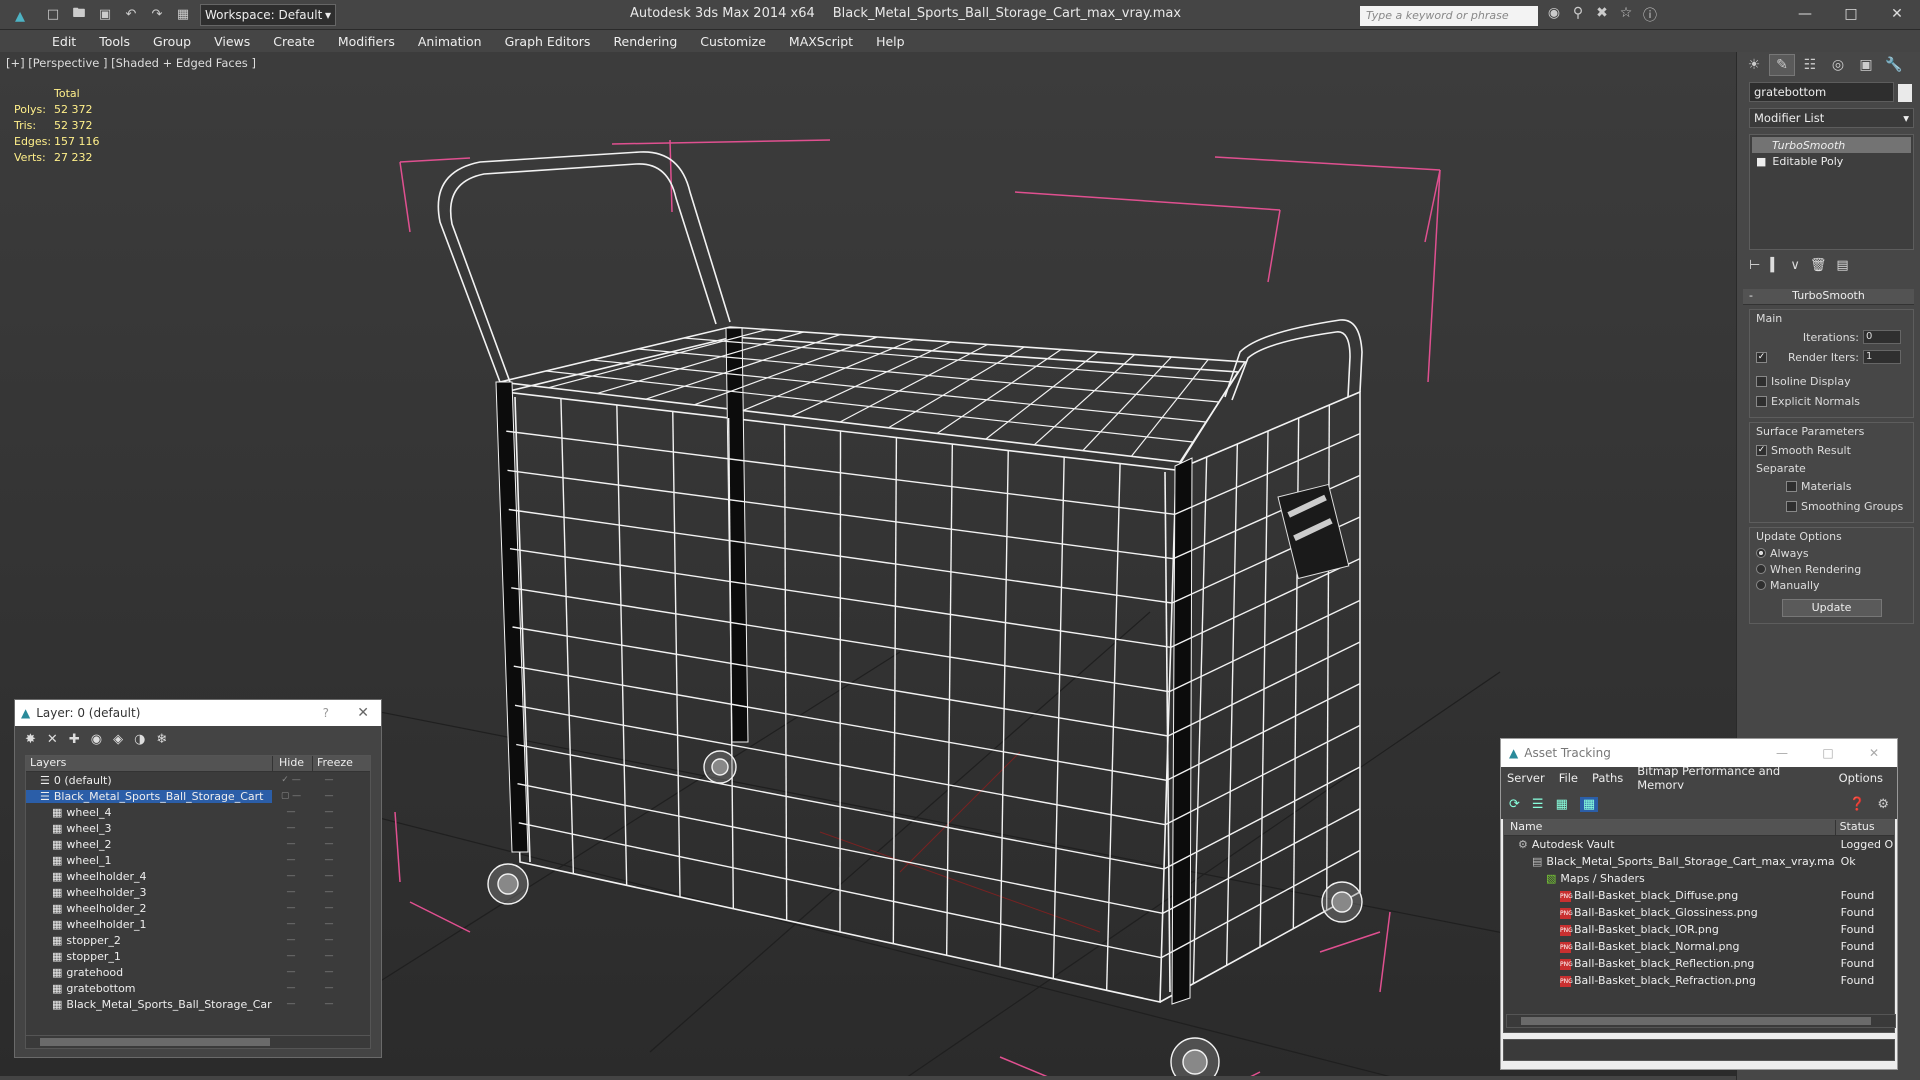 The width and height of the screenshot is (1920, 1080). I want to click on hierarchy-tab-icon: ☷, so click(1810, 65).